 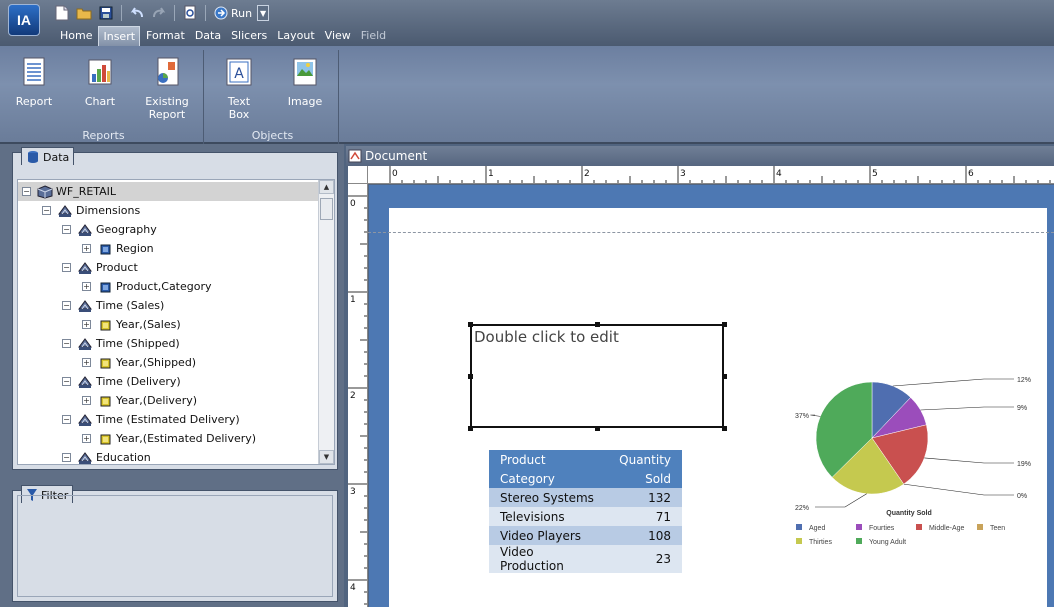 I want to click on tree-item: − Education, so click(x=84, y=456).